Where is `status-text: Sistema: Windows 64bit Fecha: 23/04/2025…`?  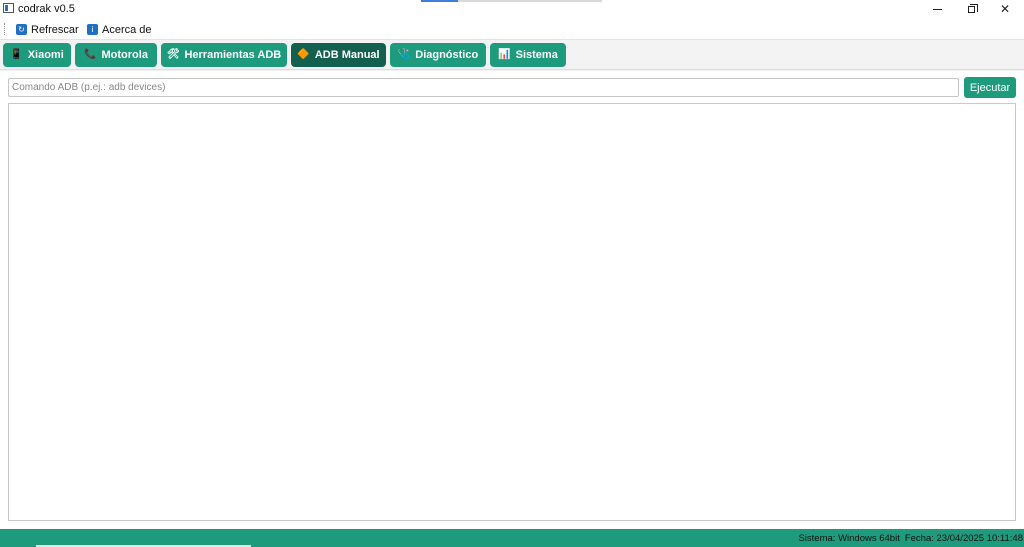 status-text: Sistema: Windows 64bit Fecha: 23/04/2025… is located at coordinates (910, 538).